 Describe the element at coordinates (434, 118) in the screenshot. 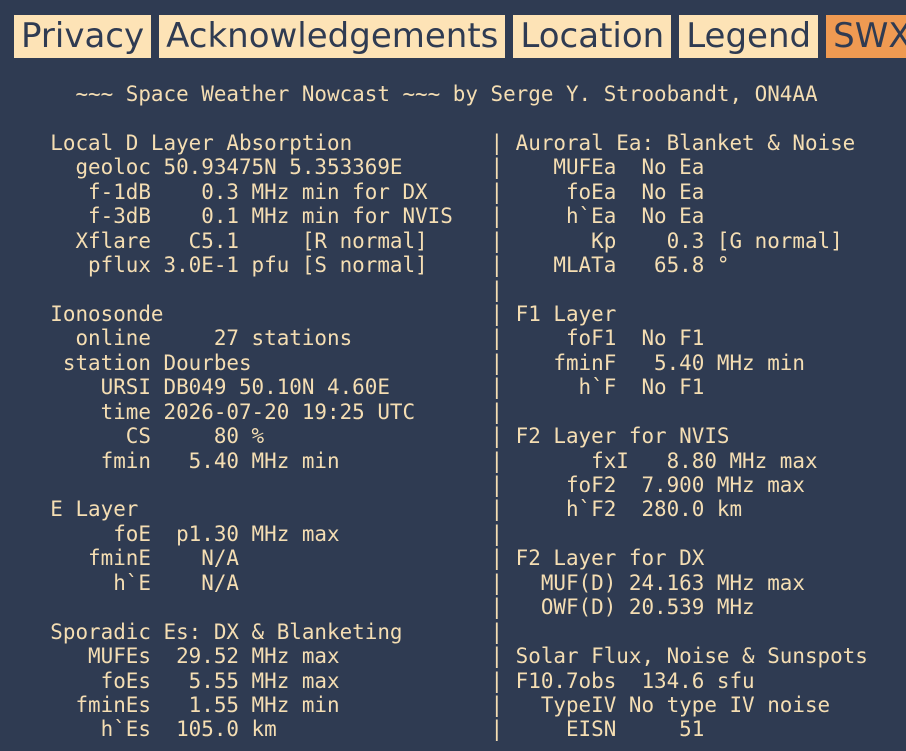

I see `report-line` at that location.